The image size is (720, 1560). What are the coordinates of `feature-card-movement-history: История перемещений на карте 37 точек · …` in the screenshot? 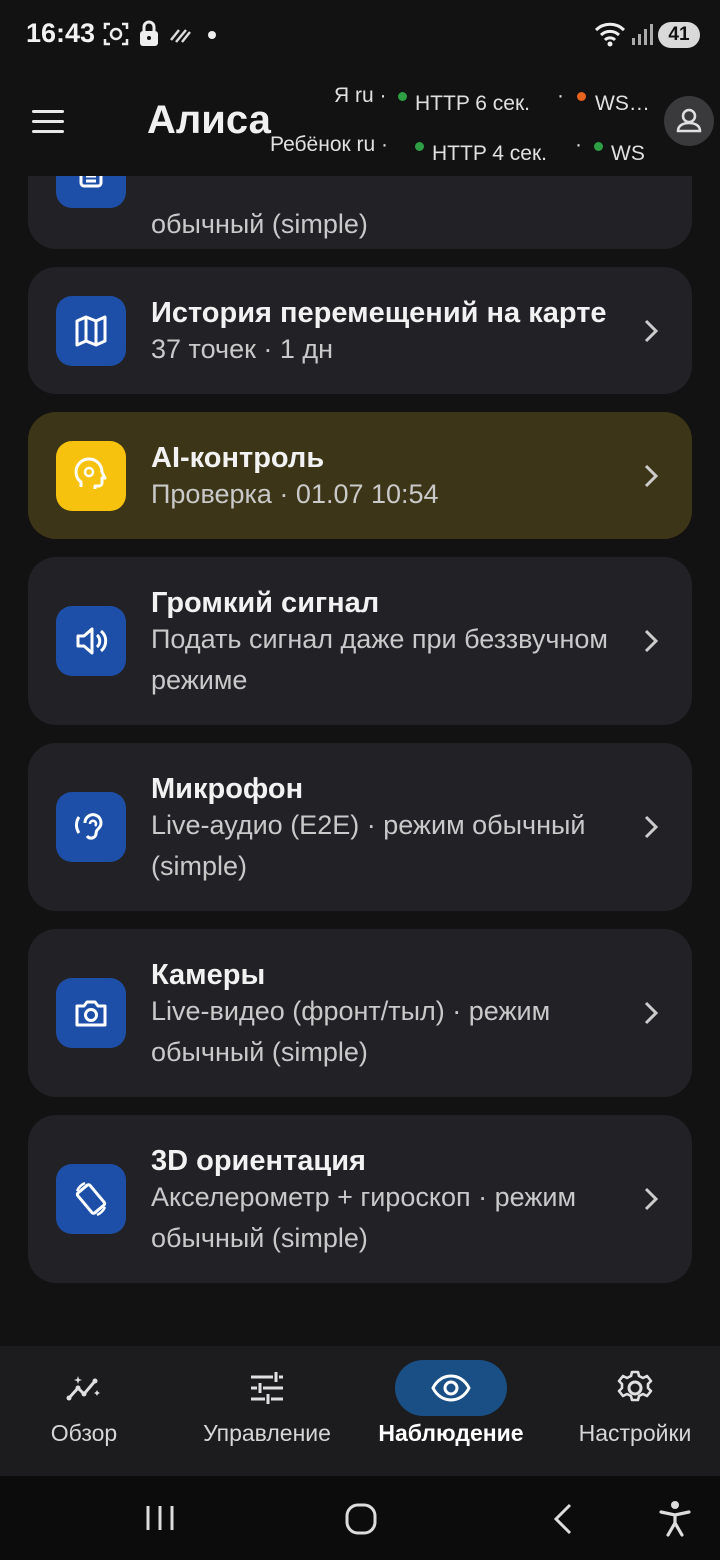 It's located at (360, 330).